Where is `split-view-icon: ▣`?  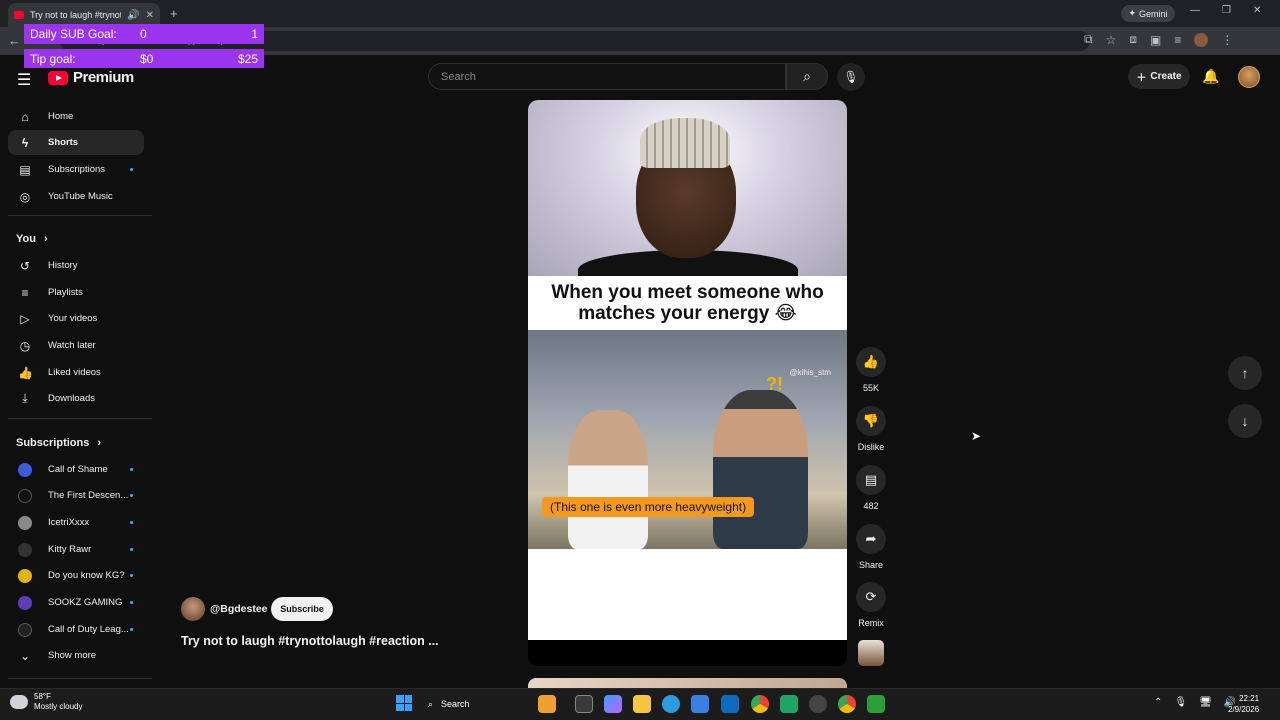 split-view-icon: ▣ is located at coordinates (1155, 40).